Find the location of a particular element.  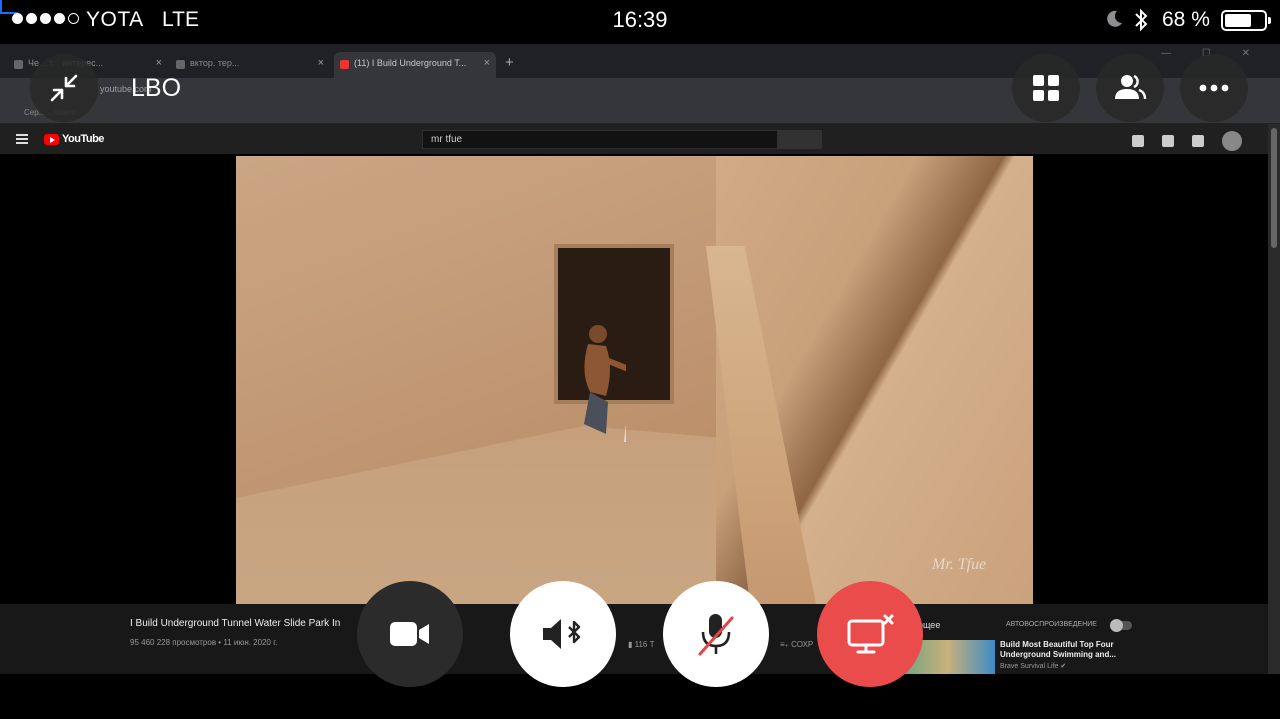

collapse-icon is located at coordinates (64, 88).